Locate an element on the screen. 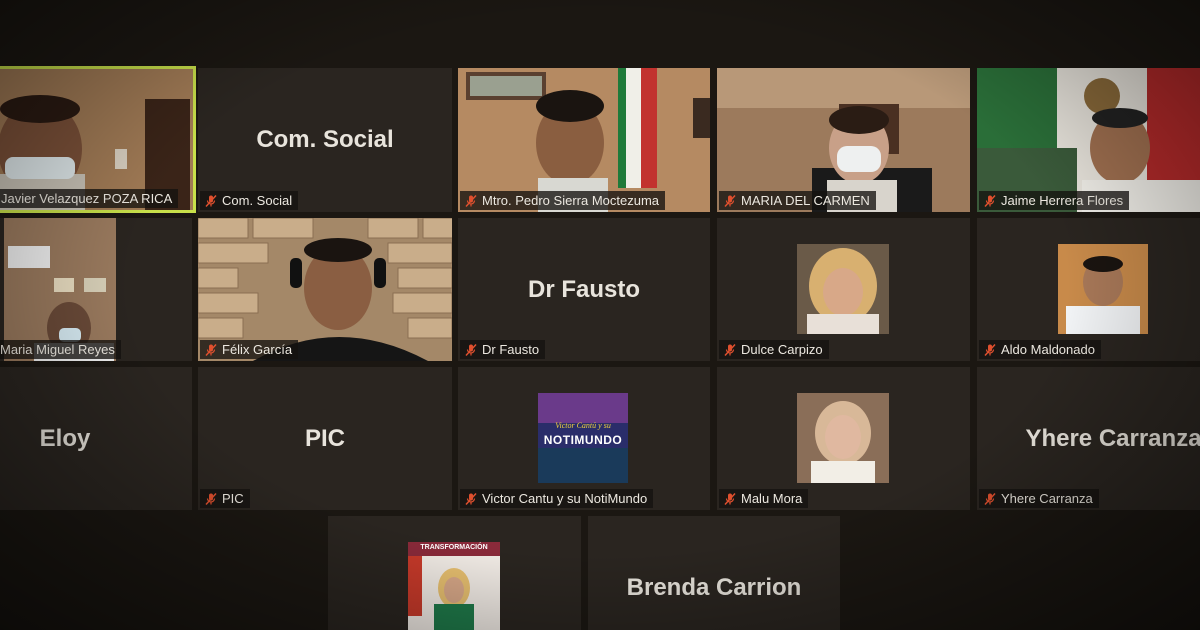  poster-caption: TRANSFORMACIÓN is located at coordinates (454, 547).